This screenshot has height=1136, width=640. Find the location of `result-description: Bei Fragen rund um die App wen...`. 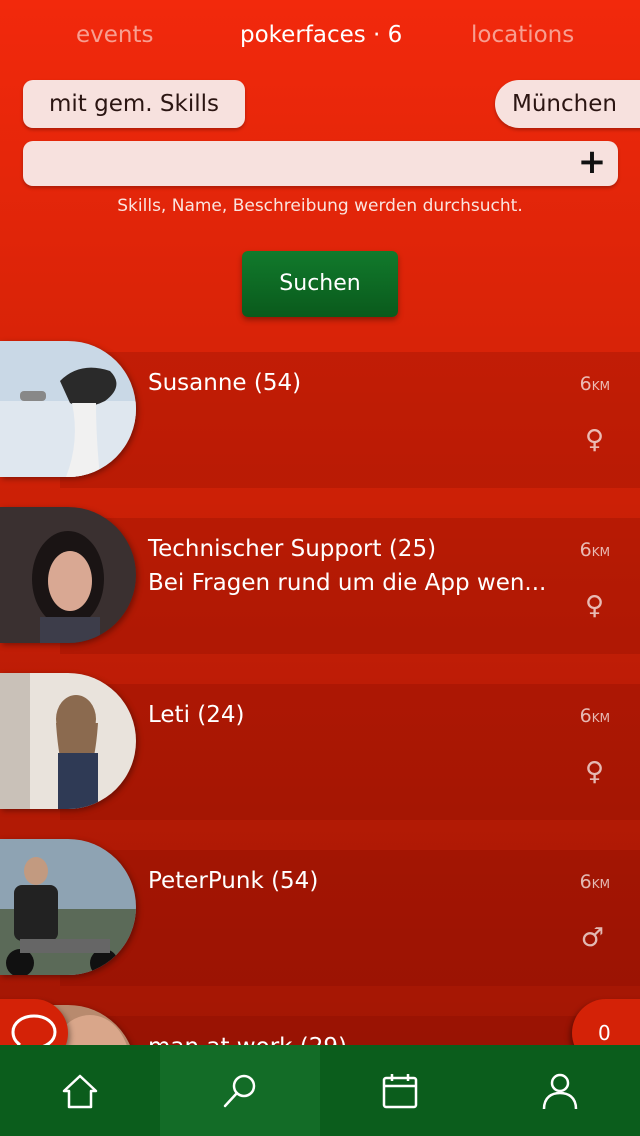

result-description: Bei Fragen rund um die App wen... is located at coordinates (347, 583).